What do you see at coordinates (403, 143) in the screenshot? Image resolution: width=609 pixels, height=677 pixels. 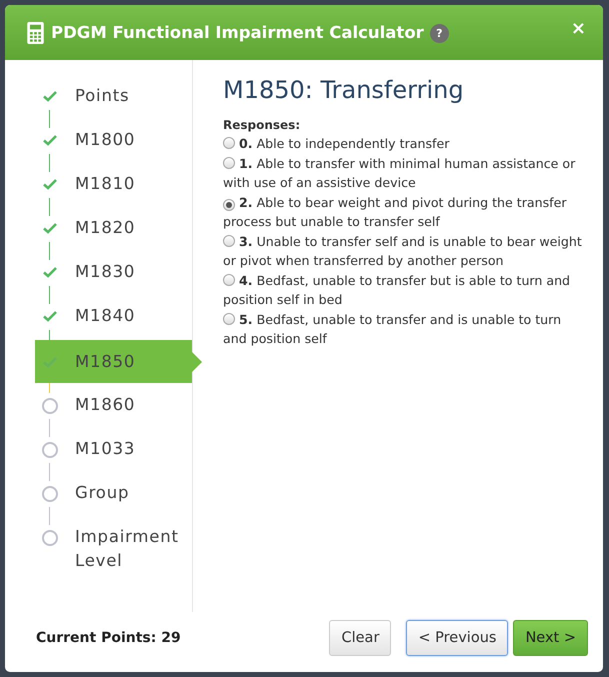 I see `response-option: 0. Able to independently transfer` at bounding box center [403, 143].